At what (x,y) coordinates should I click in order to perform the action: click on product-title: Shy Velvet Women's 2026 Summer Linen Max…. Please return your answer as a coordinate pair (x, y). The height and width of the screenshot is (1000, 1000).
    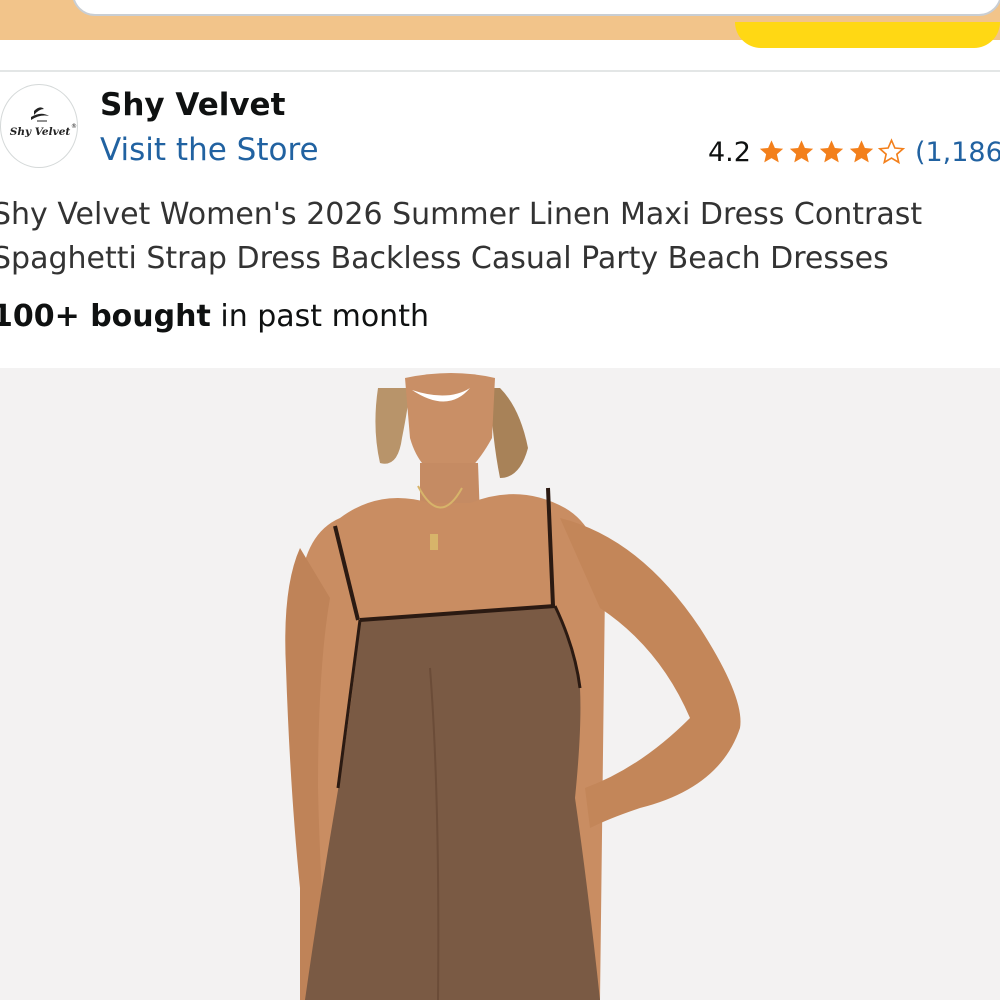
    Looking at the image, I should click on (461, 236).